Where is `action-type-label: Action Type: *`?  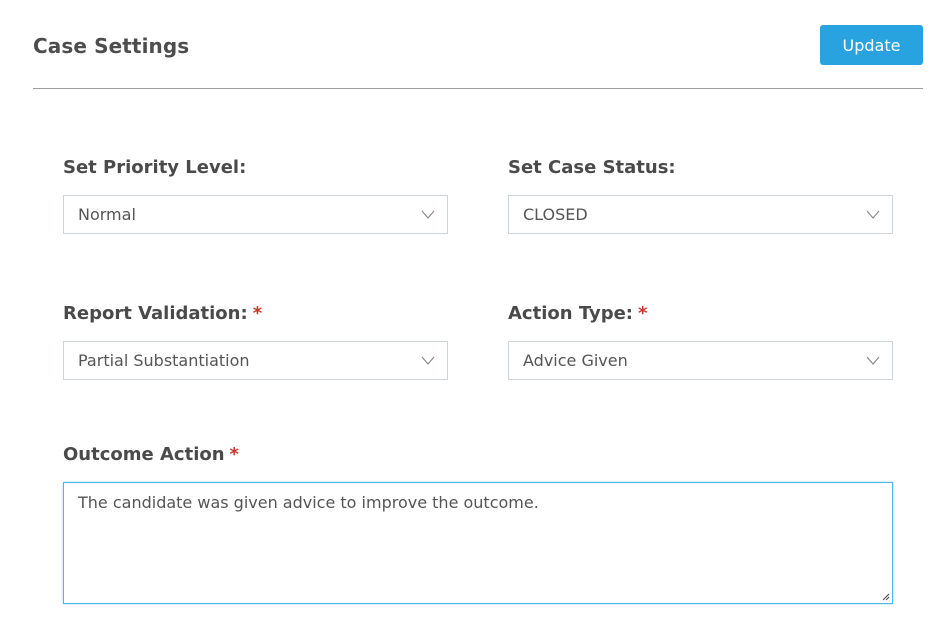 action-type-label: Action Type: * is located at coordinates (577, 313).